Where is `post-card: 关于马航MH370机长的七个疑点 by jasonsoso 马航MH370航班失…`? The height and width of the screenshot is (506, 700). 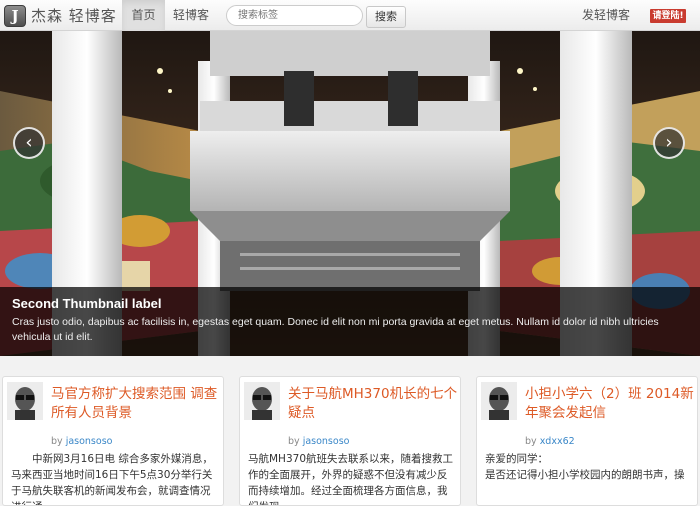 post-card: 关于马航MH370机长的七个疑点 by jasonsoso 马航MH370航班失… is located at coordinates (350, 441).